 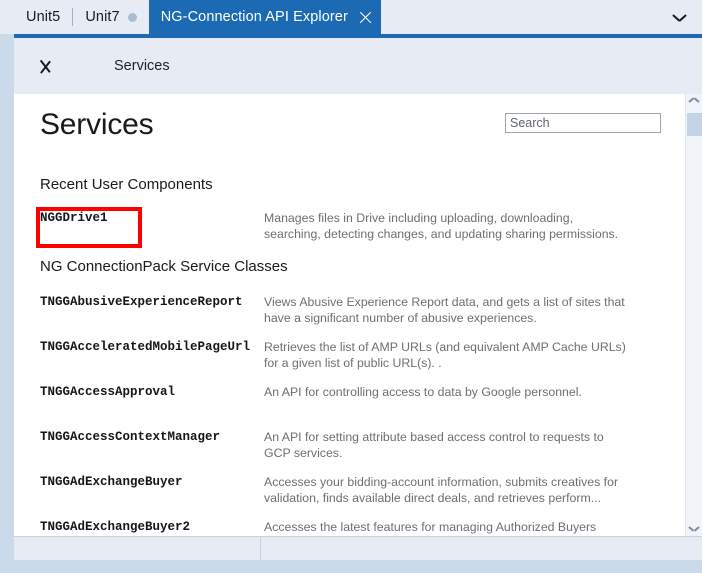 I want to click on scroll-down-button, so click(x=694, y=527).